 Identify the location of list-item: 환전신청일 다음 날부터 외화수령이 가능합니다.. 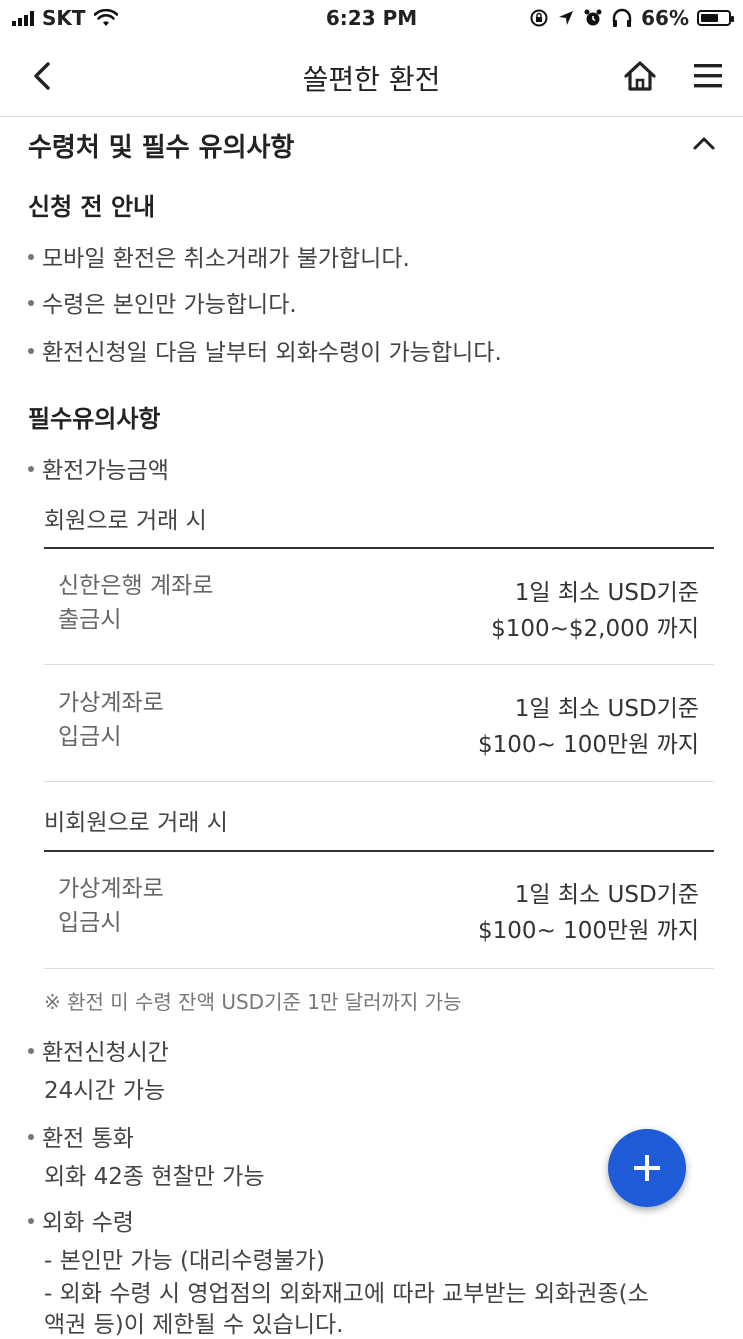
(265, 350).